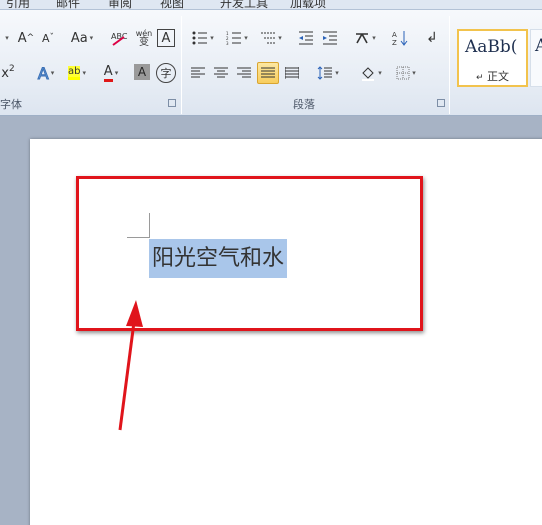 The image size is (542, 525). I want to click on borders-icon, so click(403, 73).